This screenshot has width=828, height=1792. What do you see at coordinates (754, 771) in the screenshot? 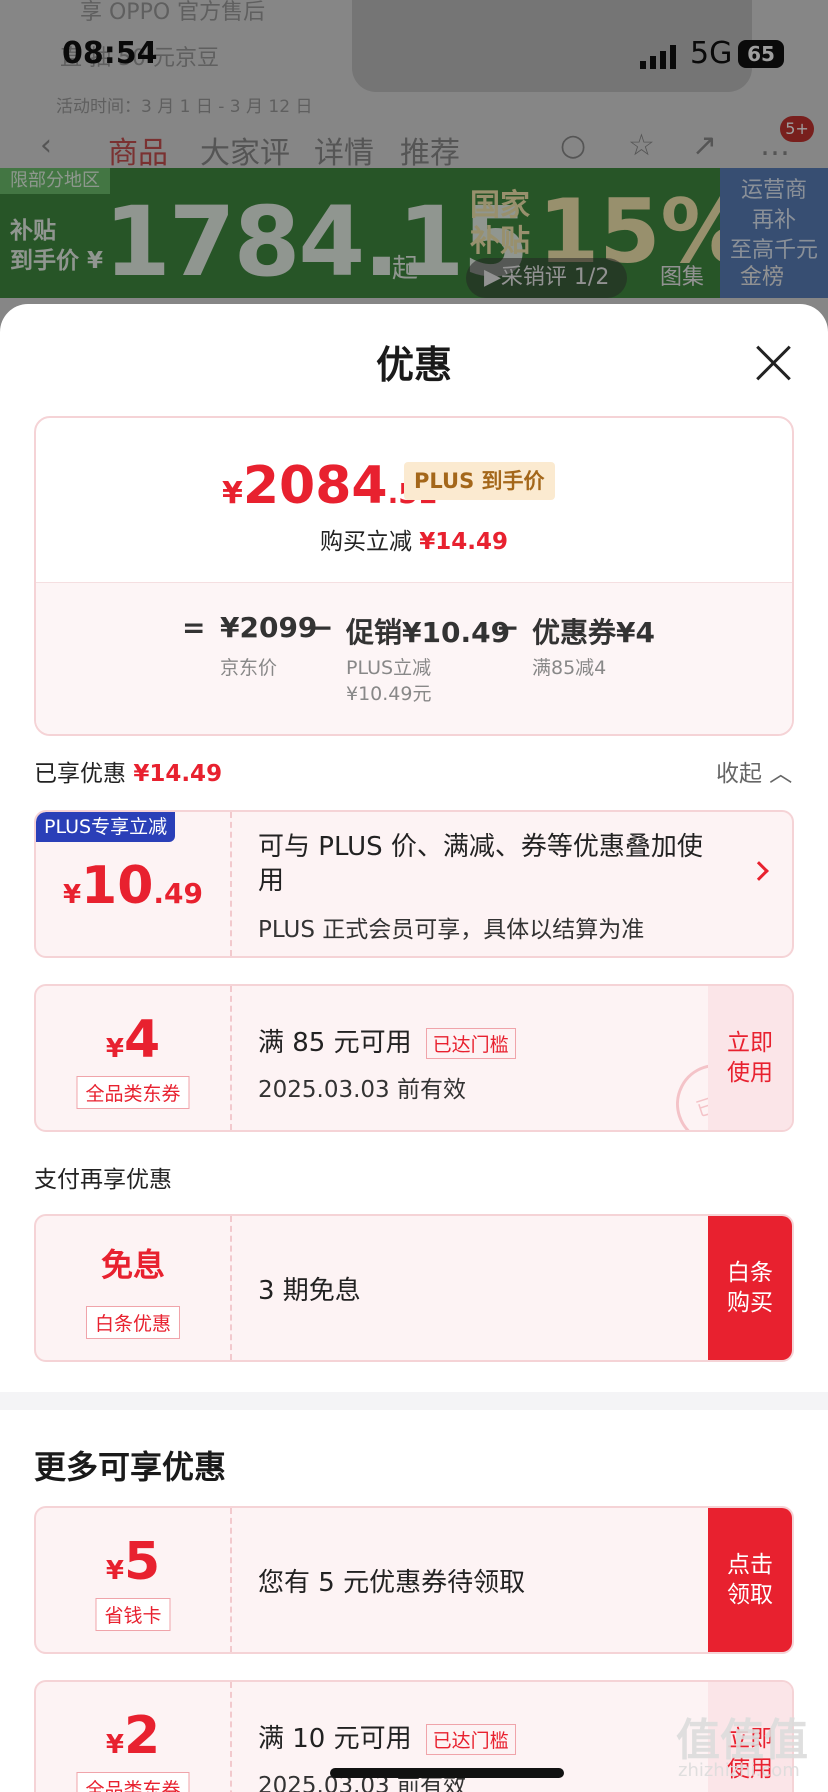
I see `collapse-button: 收起 ︿` at bounding box center [754, 771].